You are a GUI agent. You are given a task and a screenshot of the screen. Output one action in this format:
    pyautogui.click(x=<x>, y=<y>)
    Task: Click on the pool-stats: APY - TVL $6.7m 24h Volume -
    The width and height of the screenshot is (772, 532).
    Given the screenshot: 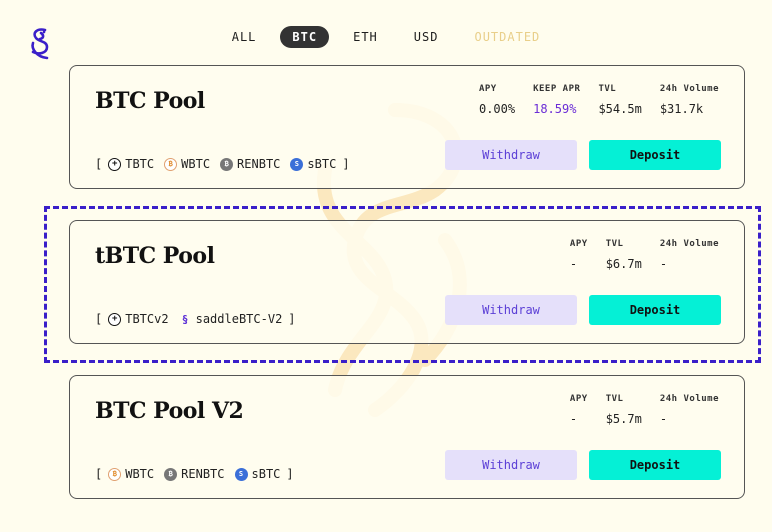 What is the action you would take?
    pyautogui.click(x=635, y=255)
    